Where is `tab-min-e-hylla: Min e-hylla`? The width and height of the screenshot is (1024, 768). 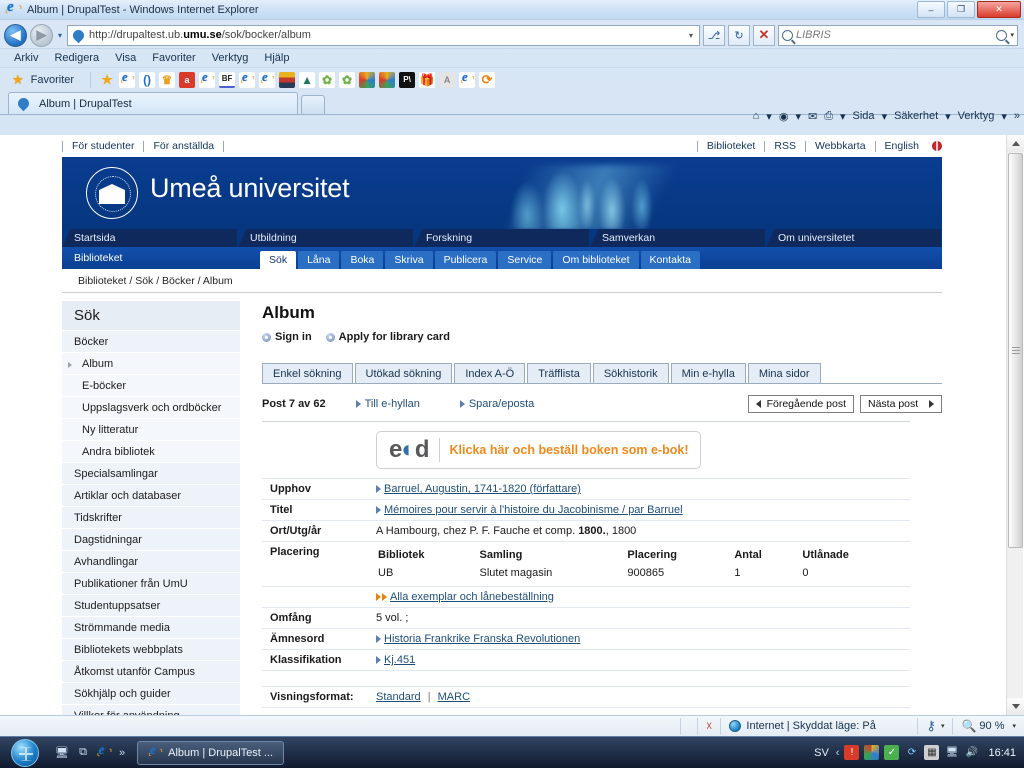
tab-min-e-hylla: Min e-hylla is located at coordinates (708, 373).